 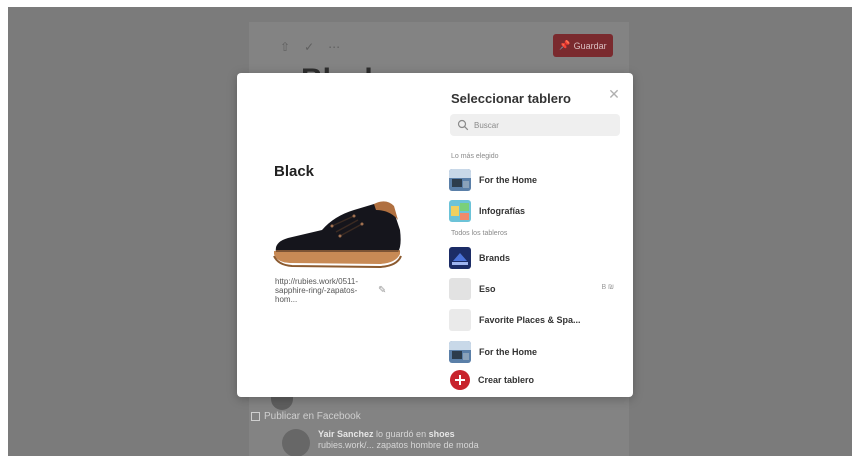 I want to click on board-item-brands: Brands, so click(x=536, y=258).